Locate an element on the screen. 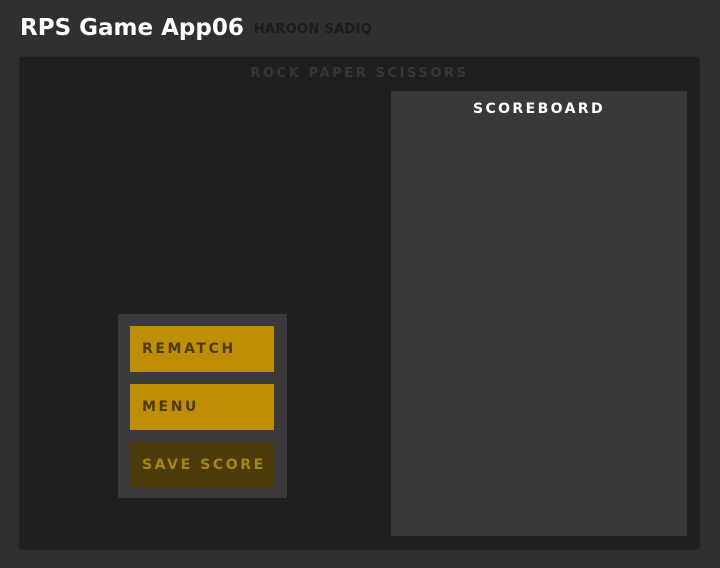 This screenshot has height=568, width=720. rematch-button: REMATCH is located at coordinates (202, 349).